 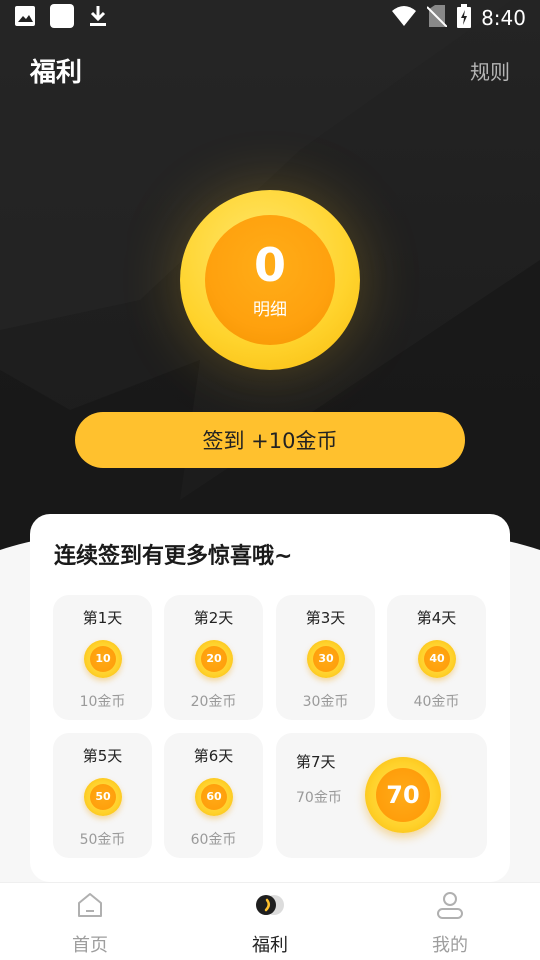 What do you see at coordinates (450, 921) in the screenshot?
I see `nav-item-profile: 我的` at bounding box center [450, 921].